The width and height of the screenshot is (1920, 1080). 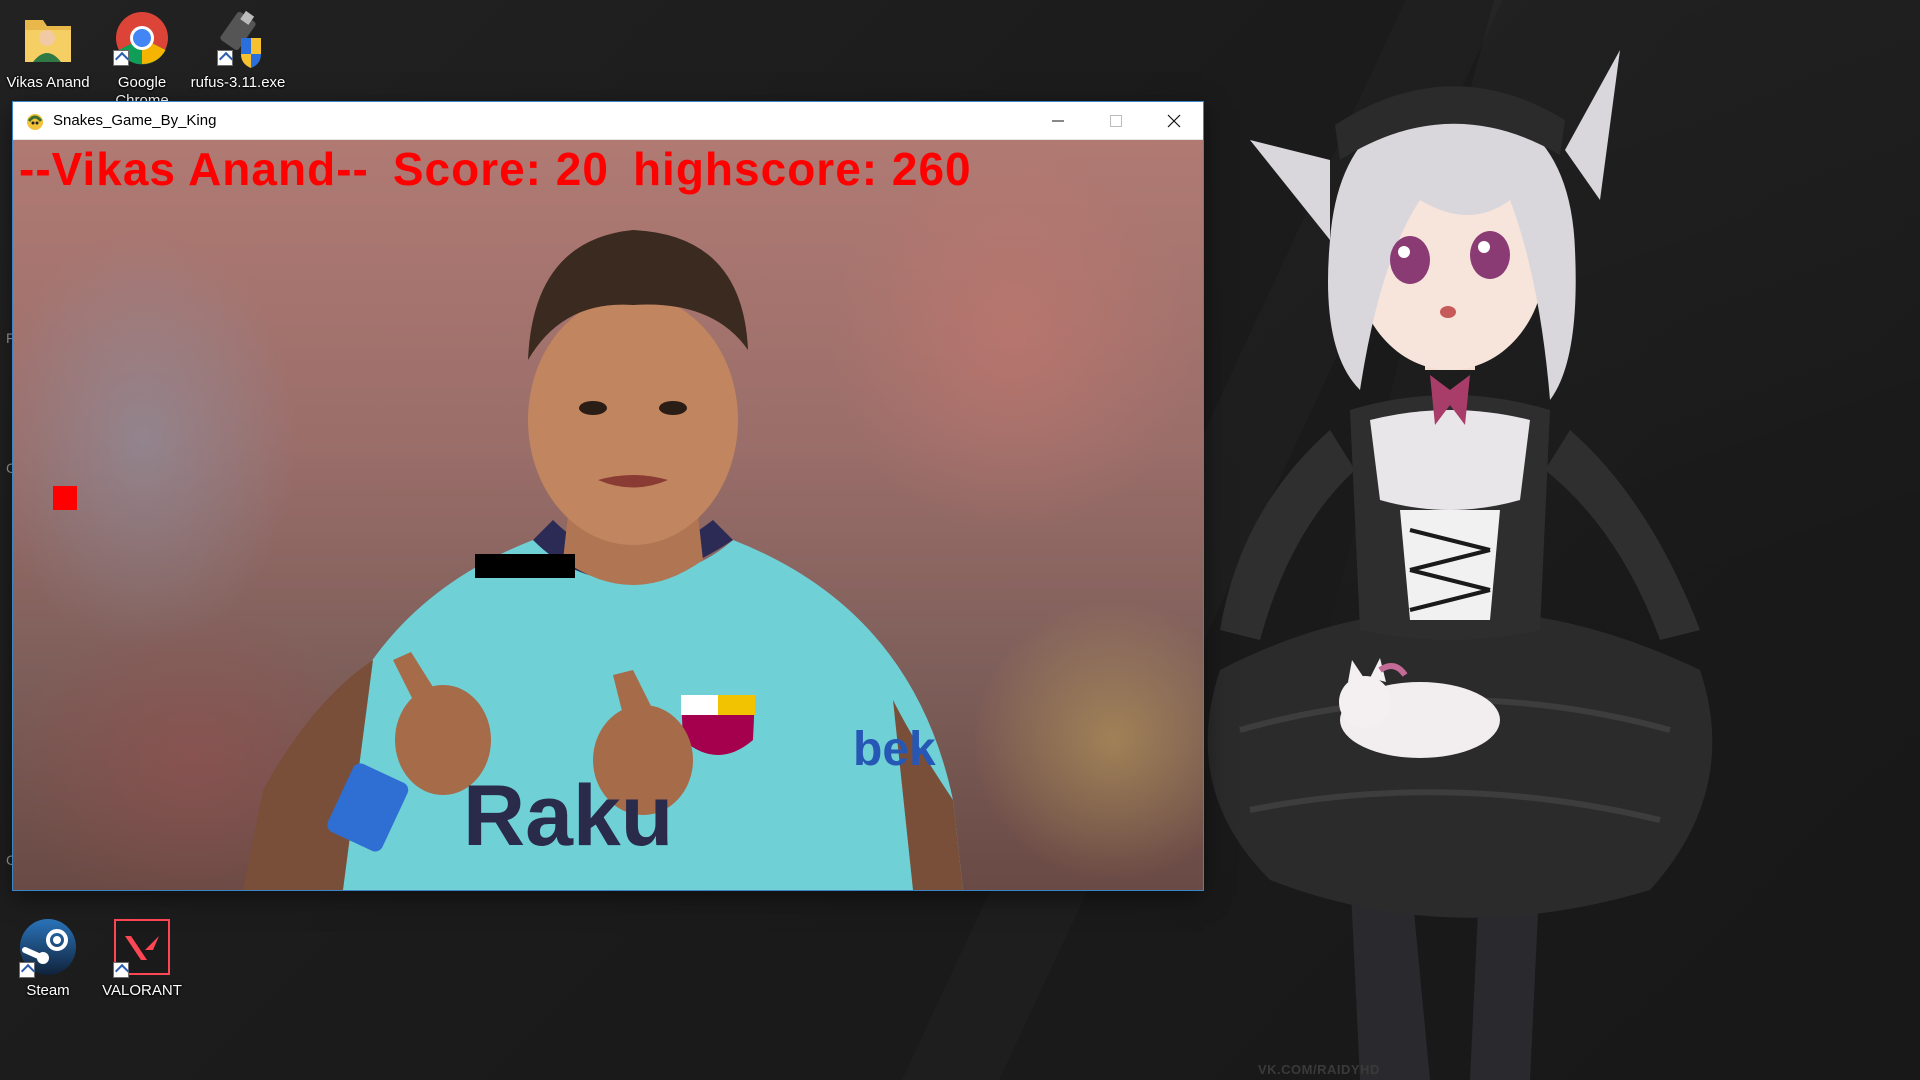 I want to click on desktop-icon-steam: Steam, so click(x=48, y=959).